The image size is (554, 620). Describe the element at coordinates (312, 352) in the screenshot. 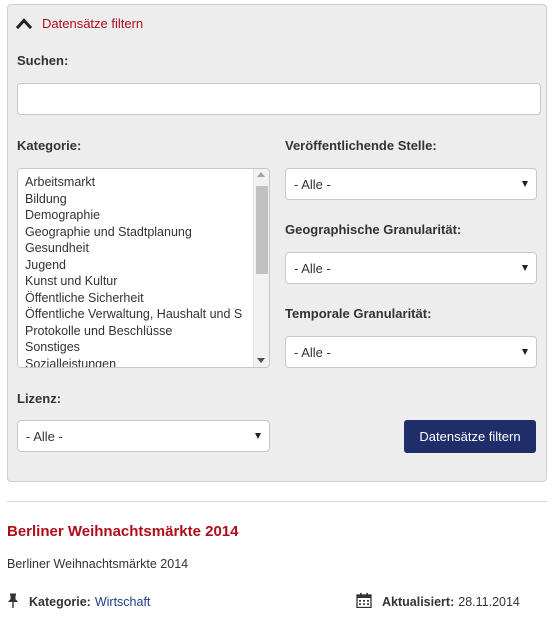

I see `temporal-granularity-select-value: - Alle -` at that location.